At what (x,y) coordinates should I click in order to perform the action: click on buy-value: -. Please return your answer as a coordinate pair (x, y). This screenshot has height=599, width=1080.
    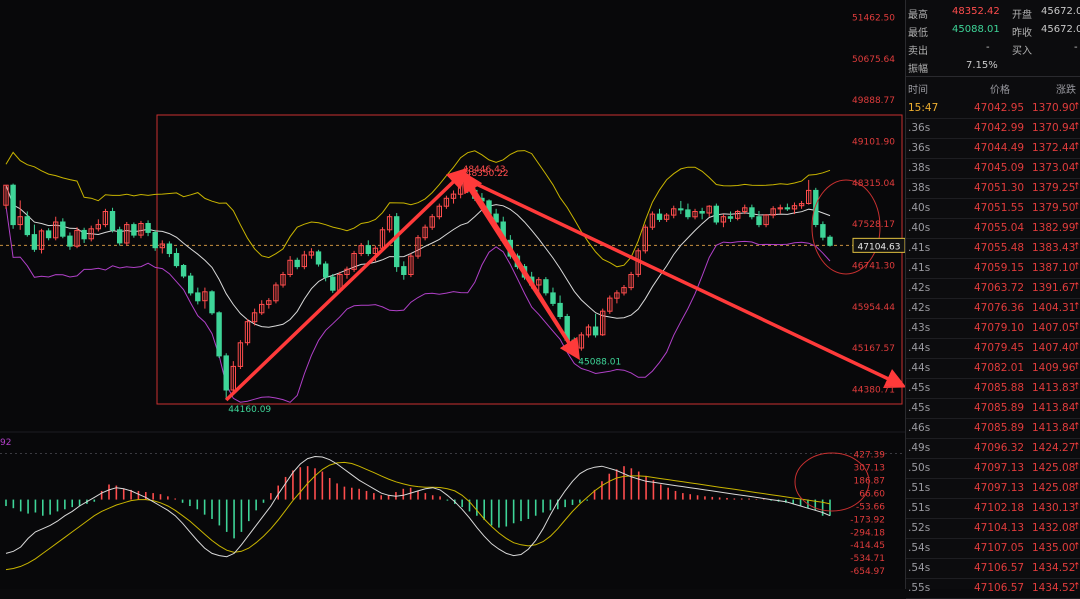
    Looking at the image, I should click on (1076, 47).